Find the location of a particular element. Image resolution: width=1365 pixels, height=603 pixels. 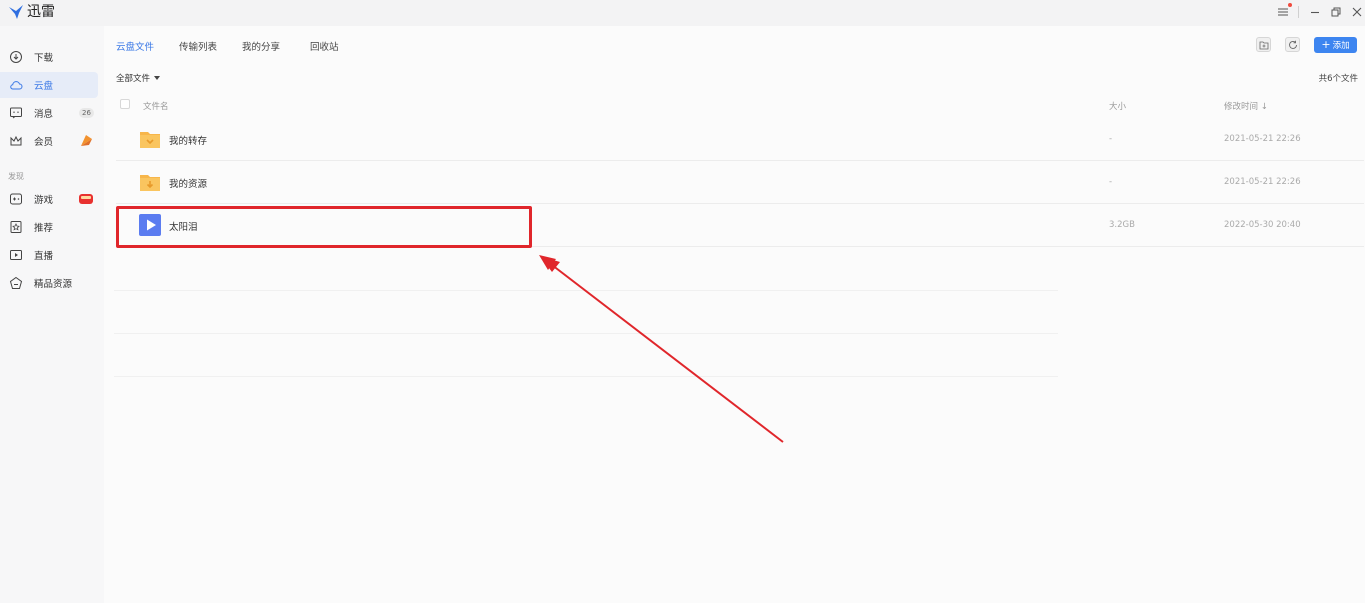

discover-section-label: 发现 is located at coordinates (16, 176).